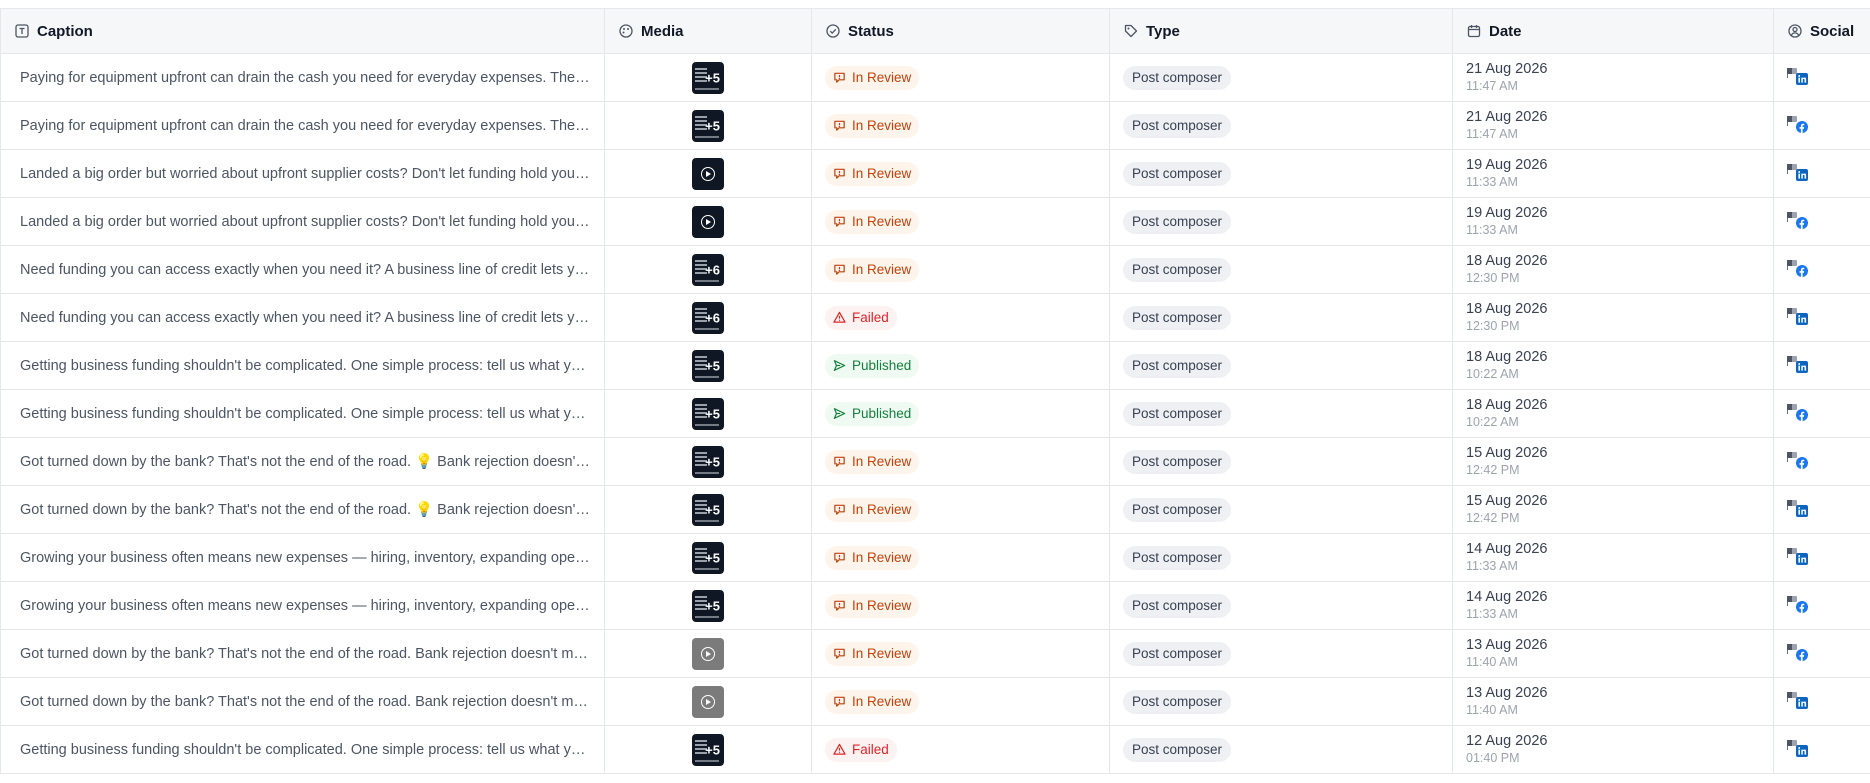 The width and height of the screenshot is (1870, 783). I want to click on date-text: 13 Aug 2026, so click(1507, 645).